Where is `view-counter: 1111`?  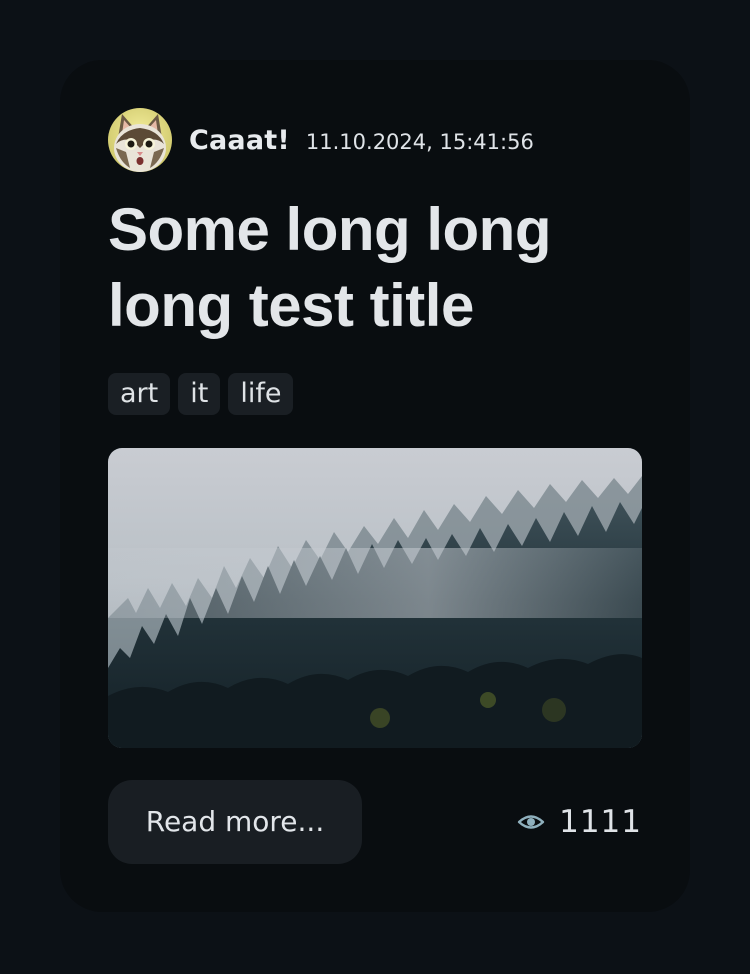 view-counter: 1111 is located at coordinates (579, 822).